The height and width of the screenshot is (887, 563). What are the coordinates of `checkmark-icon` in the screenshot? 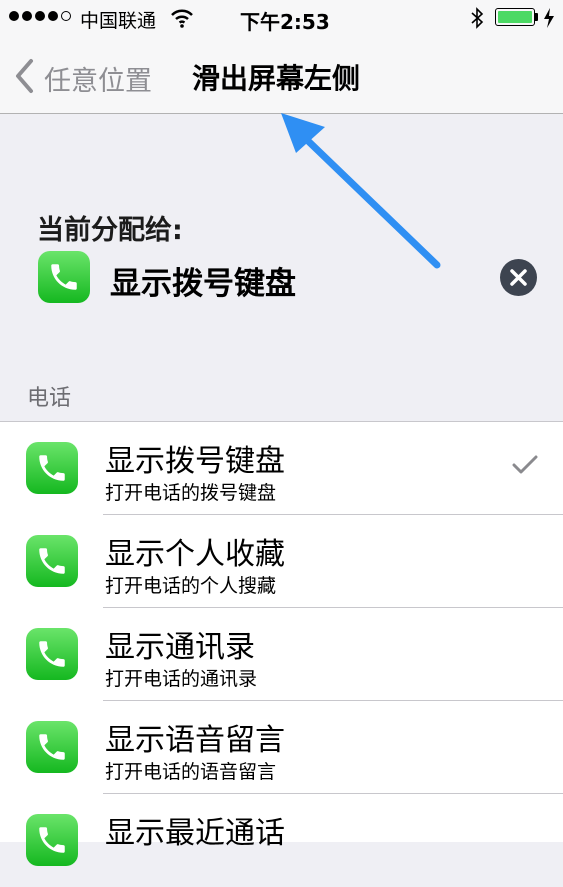 It's located at (525, 467).